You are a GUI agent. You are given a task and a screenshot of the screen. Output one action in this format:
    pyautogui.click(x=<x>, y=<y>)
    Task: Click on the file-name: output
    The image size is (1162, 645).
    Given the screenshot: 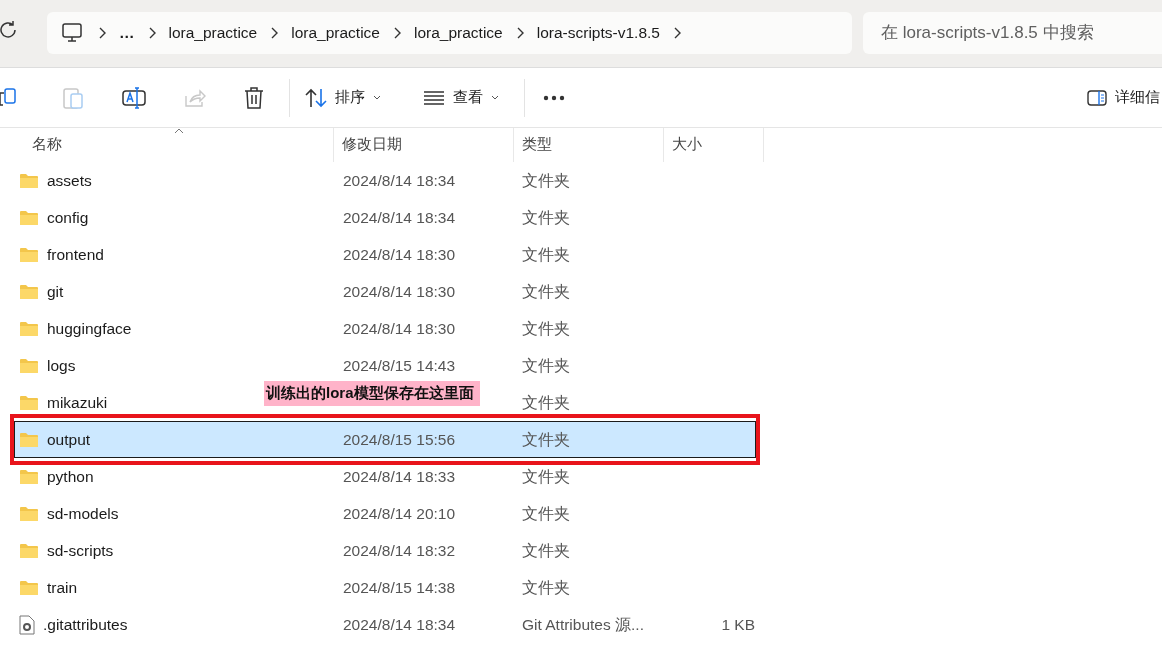 What is the action you would take?
    pyautogui.click(x=69, y=439)
    